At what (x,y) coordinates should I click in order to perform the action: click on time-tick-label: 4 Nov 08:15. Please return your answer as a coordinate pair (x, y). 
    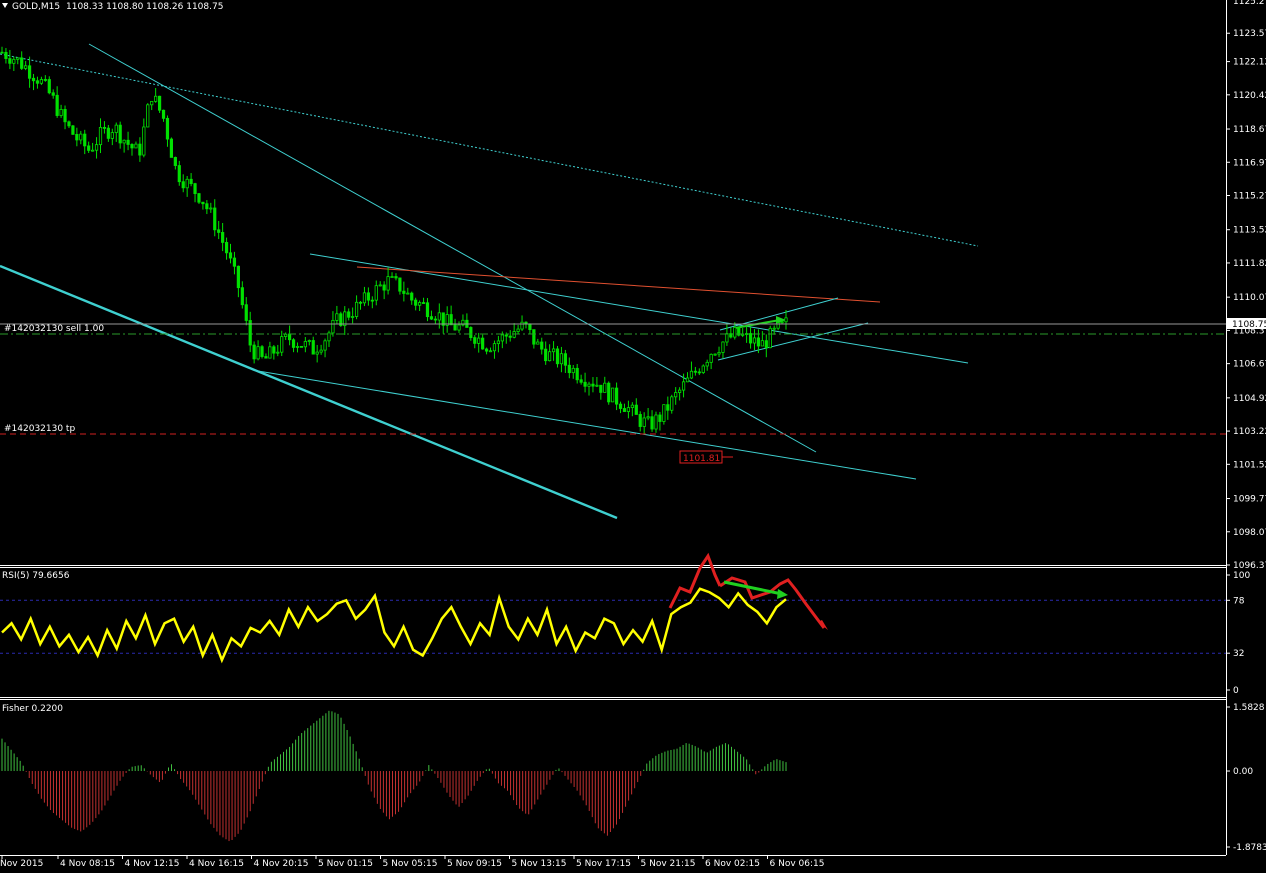
    Looking at the image, I should click on (87, 864).